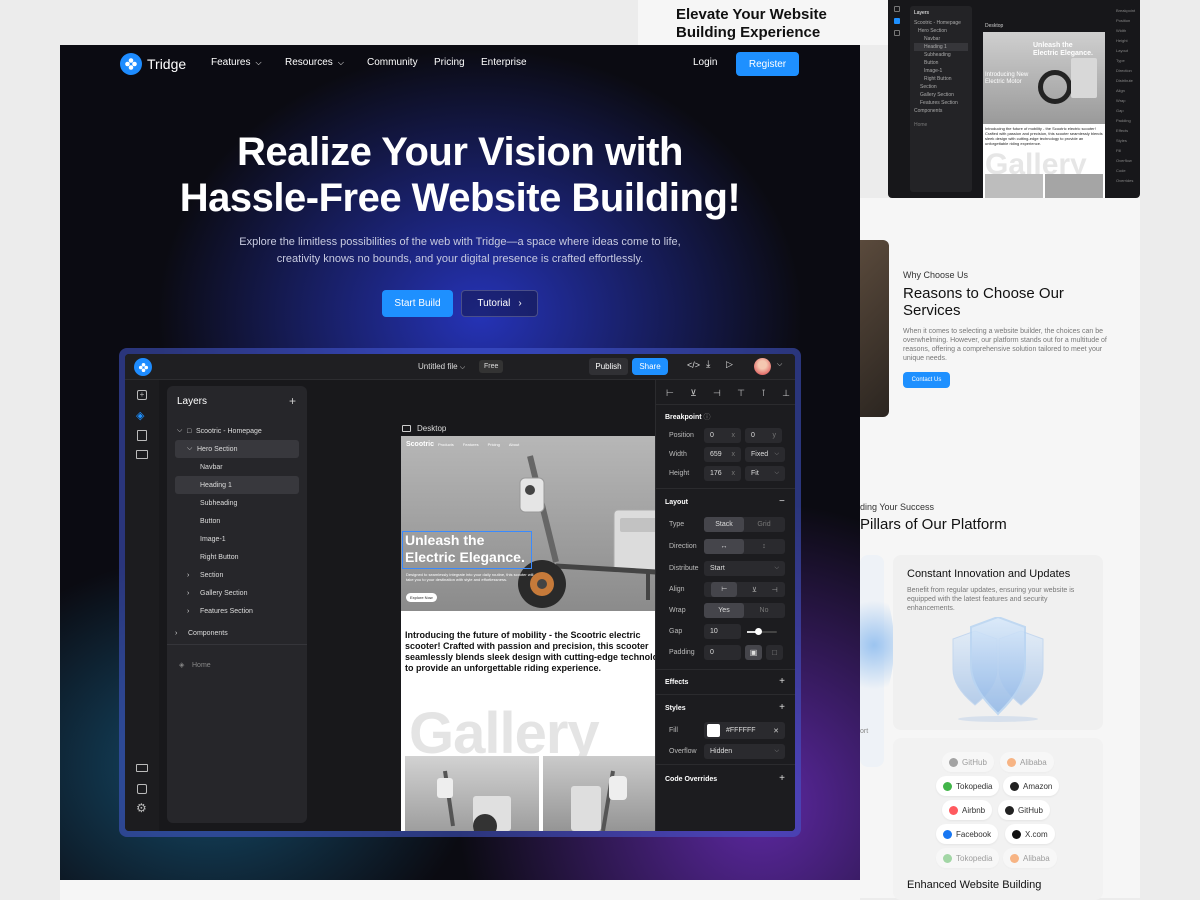 The width and height of the screenshot is (1200, 900). Describe the element at coordinates (776, 731) in the screenshot. I see `close-icon: ✕` at that location.